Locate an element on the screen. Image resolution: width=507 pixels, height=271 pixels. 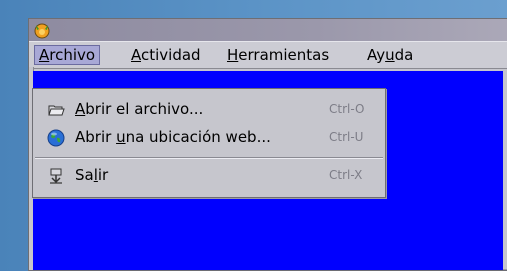
menu-label: da is located at coordinates (404, 55).